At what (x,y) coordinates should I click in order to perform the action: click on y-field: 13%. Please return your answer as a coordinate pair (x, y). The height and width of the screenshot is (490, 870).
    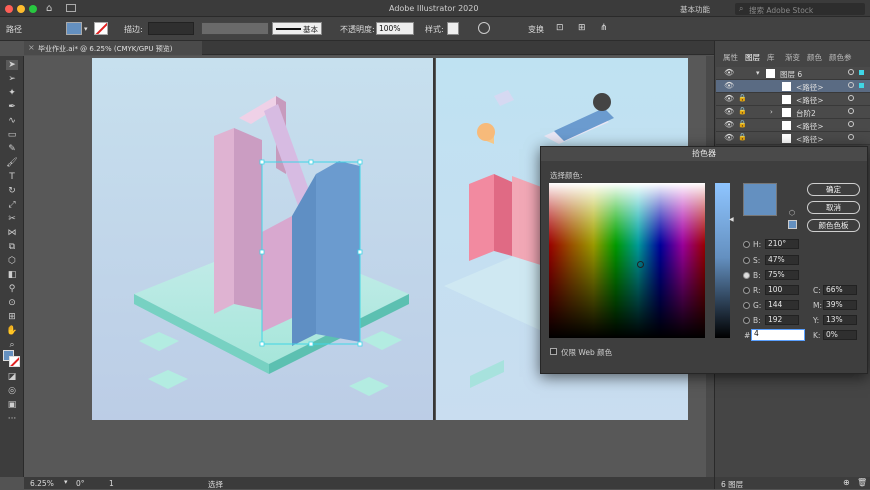
    Looking at the image, I should click on (840, 320).